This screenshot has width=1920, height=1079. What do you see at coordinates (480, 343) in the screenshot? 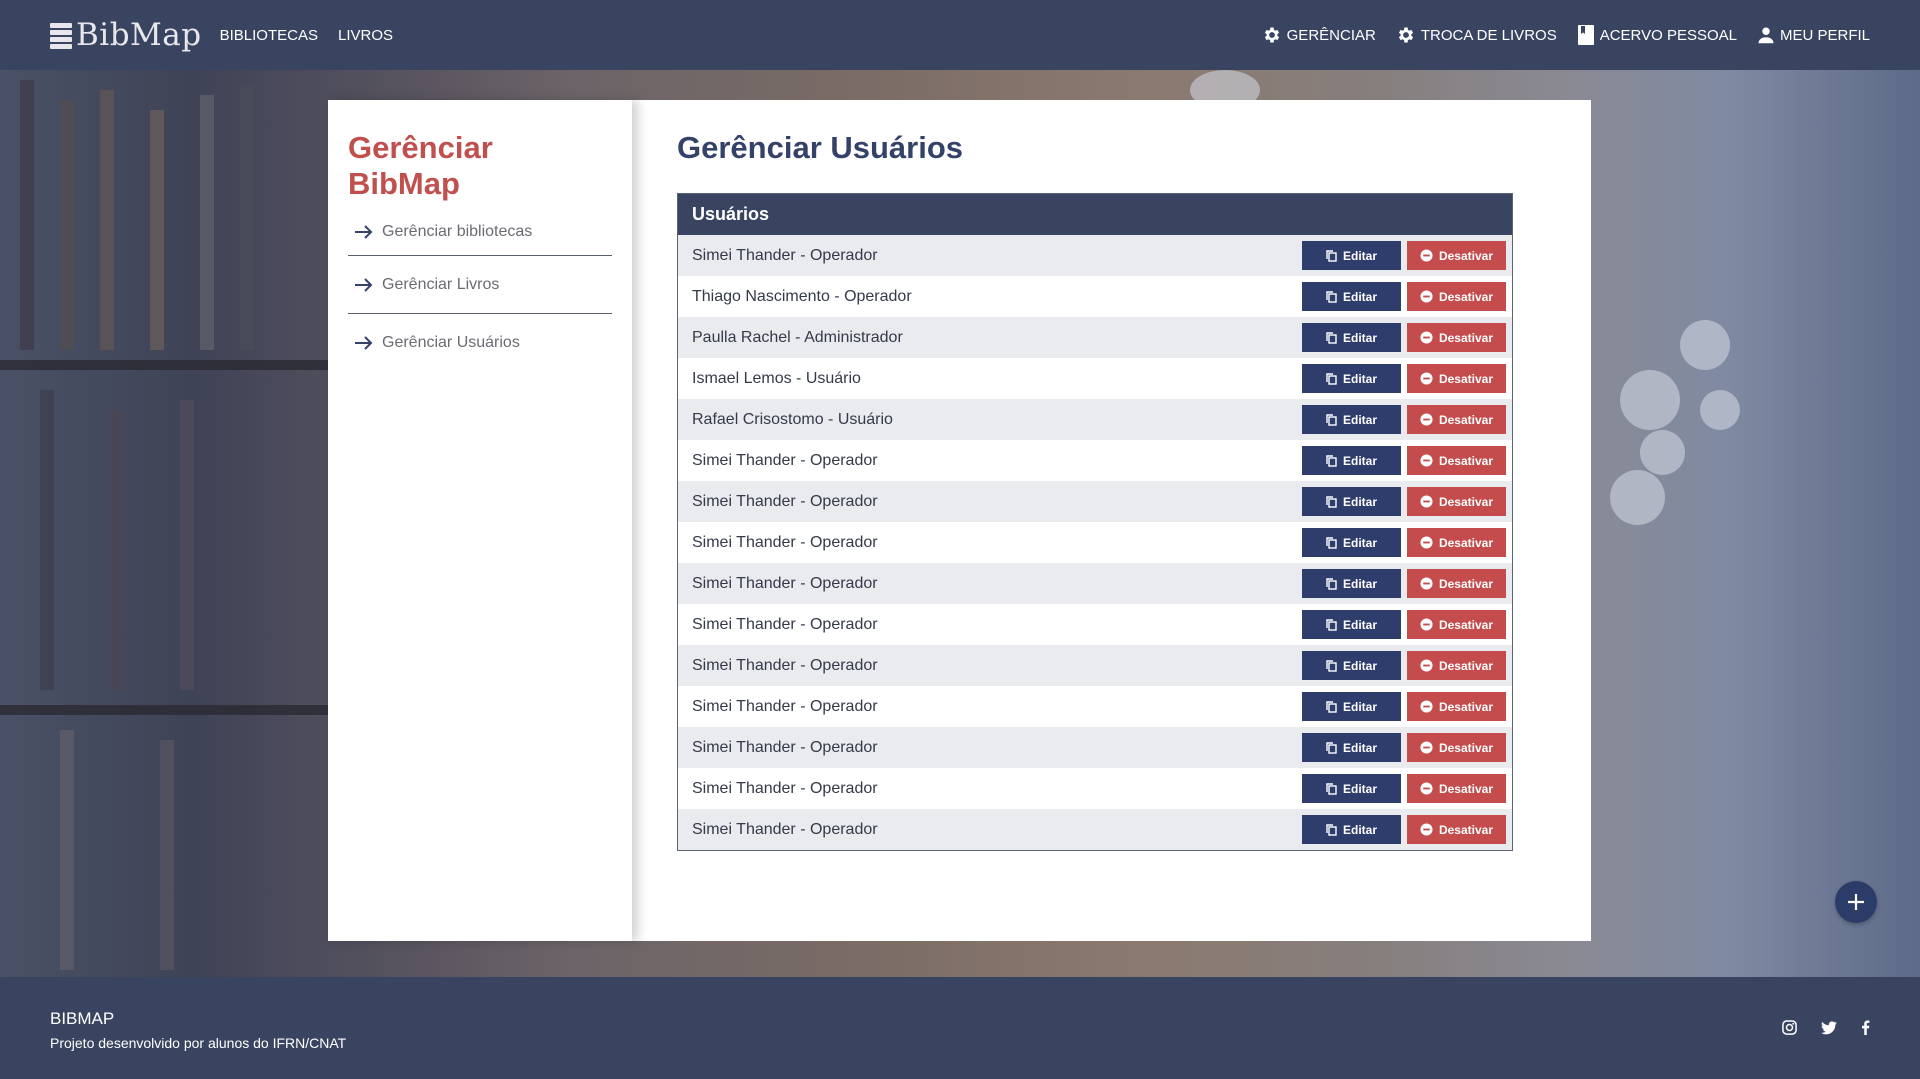
I see `sidebar-item-usuarios: Gerênciar Usuários` at bounding box center [480, 343].